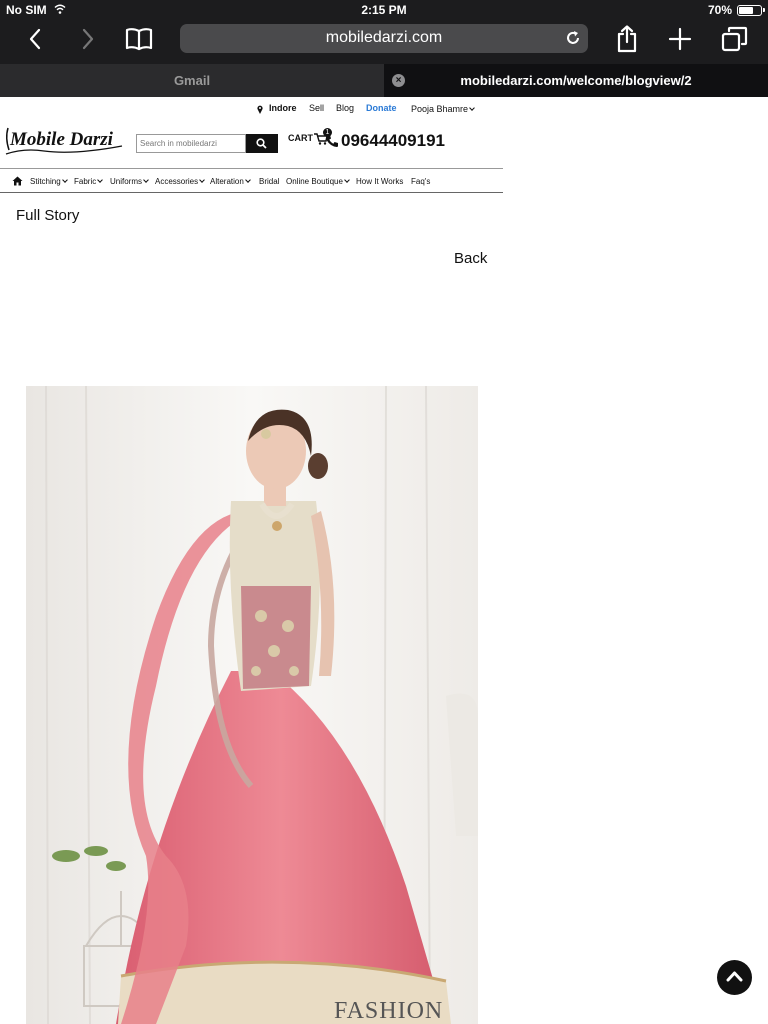 The image size is (768, 1024). I want to click on plus-icon, so click(680, 39).